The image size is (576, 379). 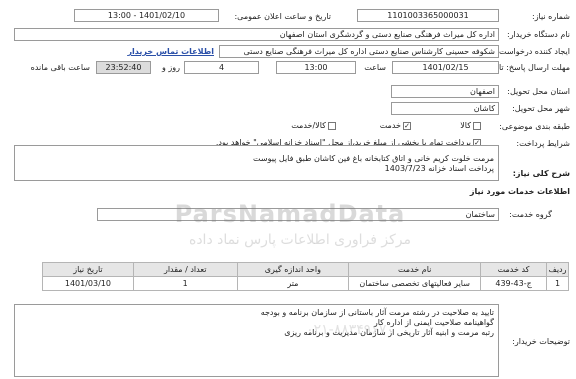 What do you see at coordinates (534, 126) in the screenshot?
I see `category-label: طبقه بندی موضوعی:` at bounding box center [534, 126].